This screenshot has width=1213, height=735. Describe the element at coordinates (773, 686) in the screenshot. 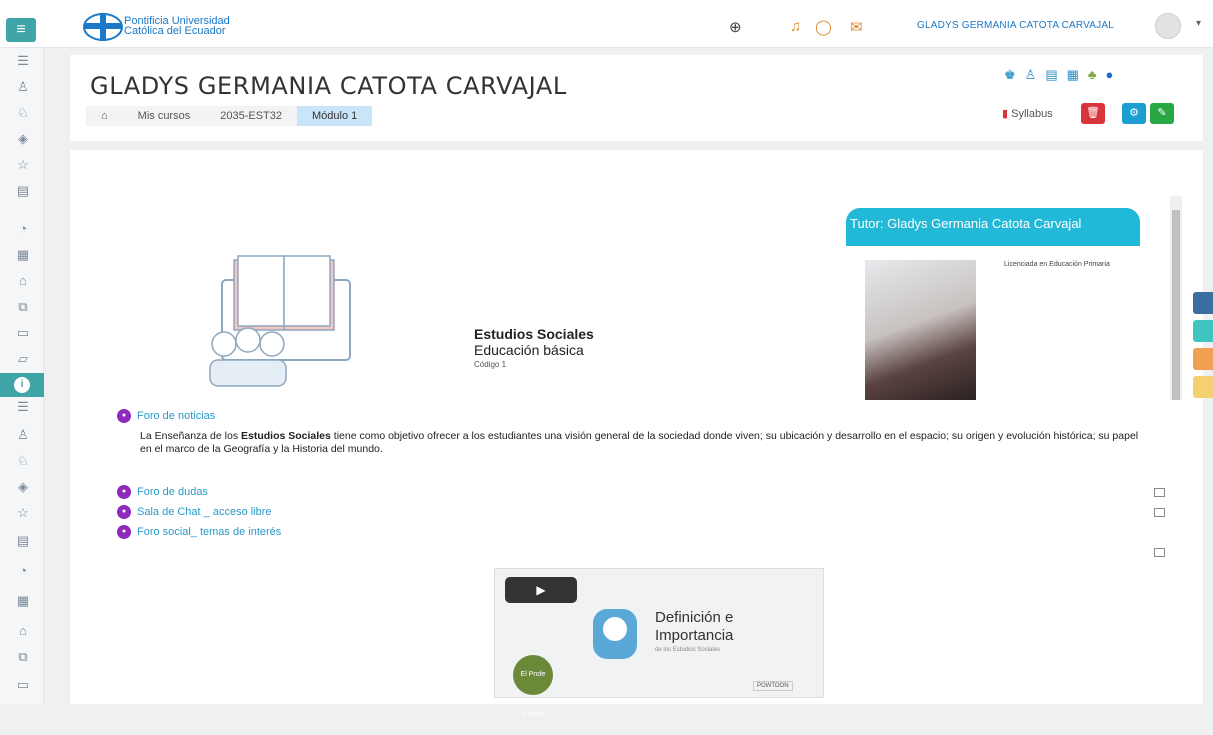

I see `powtoon-logo: POWTOON` at that location.